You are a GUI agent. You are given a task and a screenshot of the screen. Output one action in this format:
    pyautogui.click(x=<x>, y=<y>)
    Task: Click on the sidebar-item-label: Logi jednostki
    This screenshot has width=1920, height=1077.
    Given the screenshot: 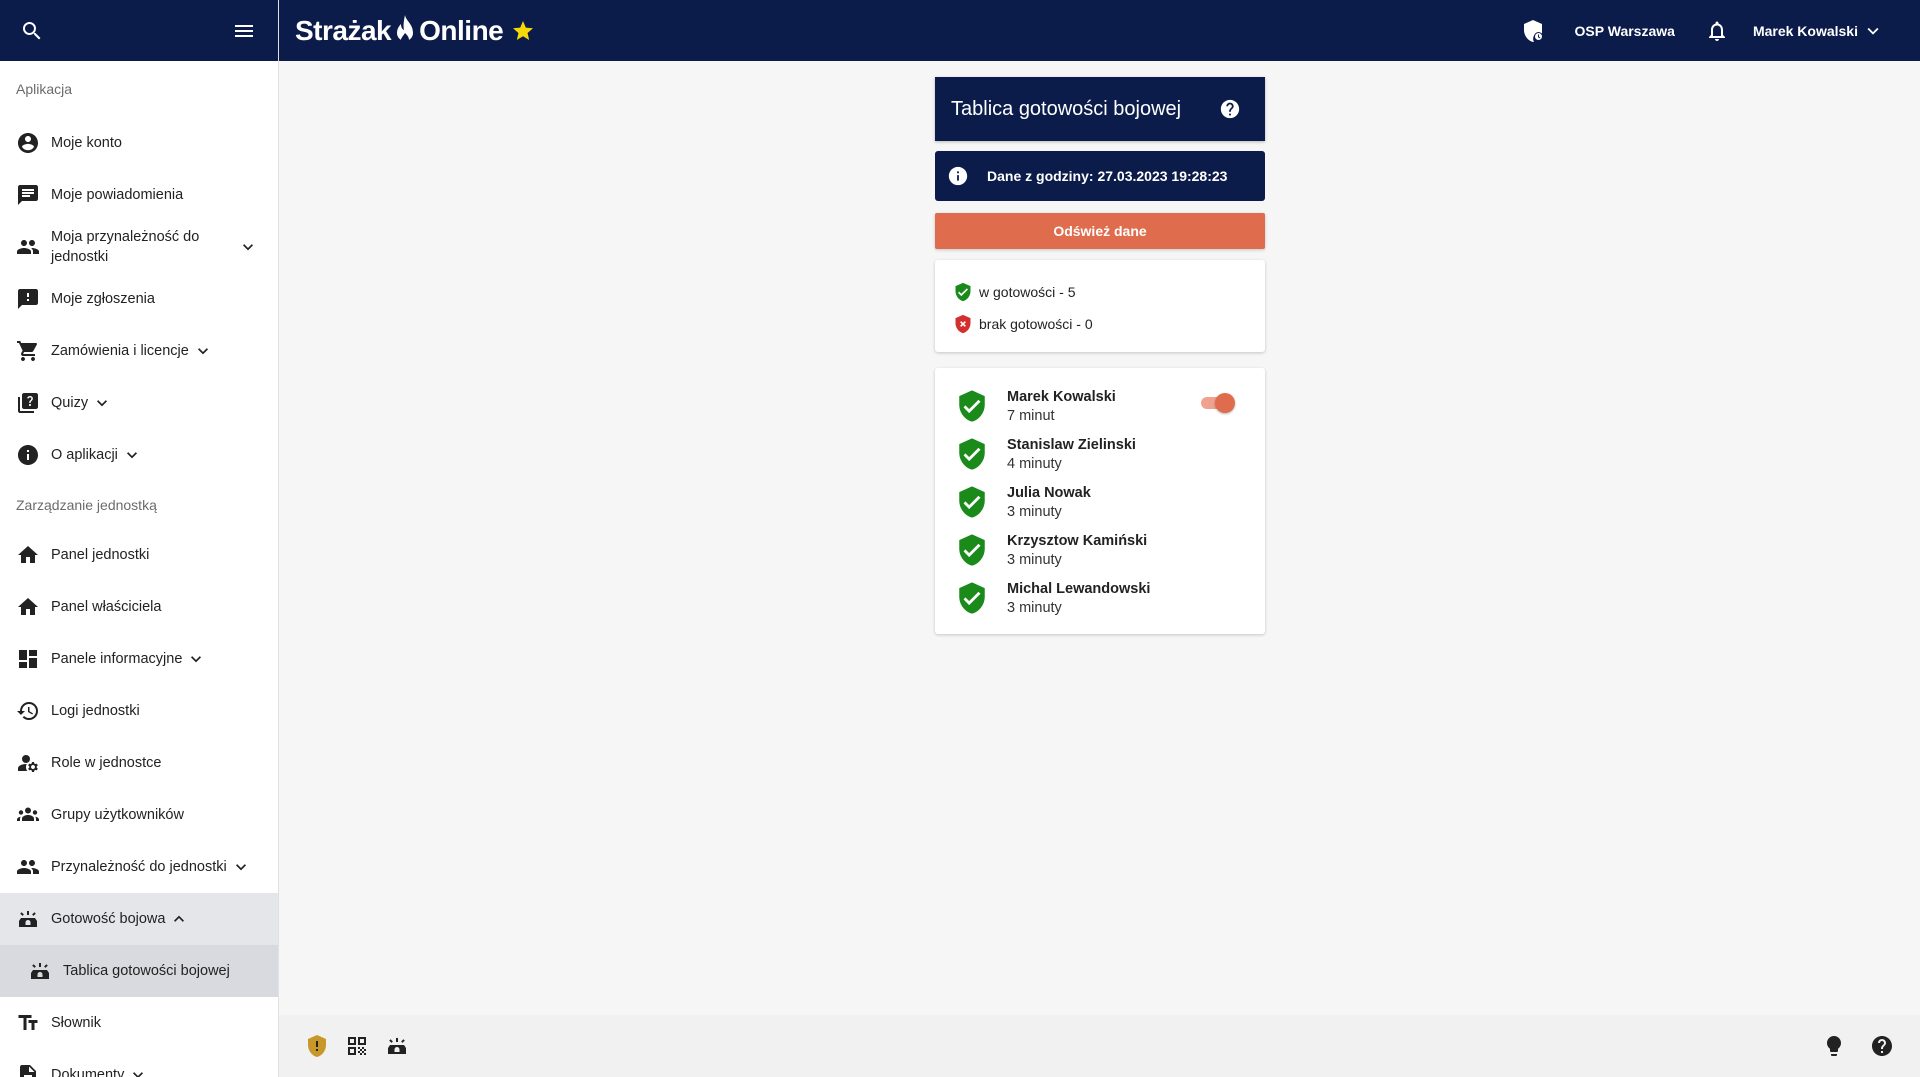 What is the action you would take?
    pyautogui.click(x=95, y=711)
    